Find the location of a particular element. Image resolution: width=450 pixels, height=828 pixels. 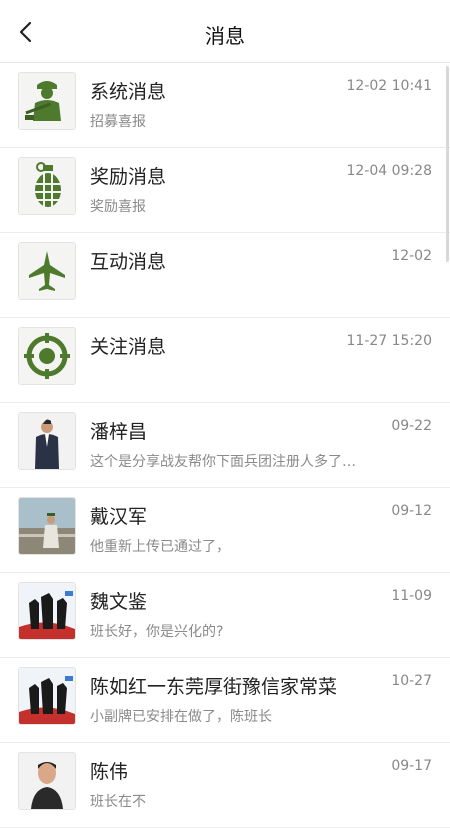

message-time: 12-02 10:41 is located at coordinates (389, 86).